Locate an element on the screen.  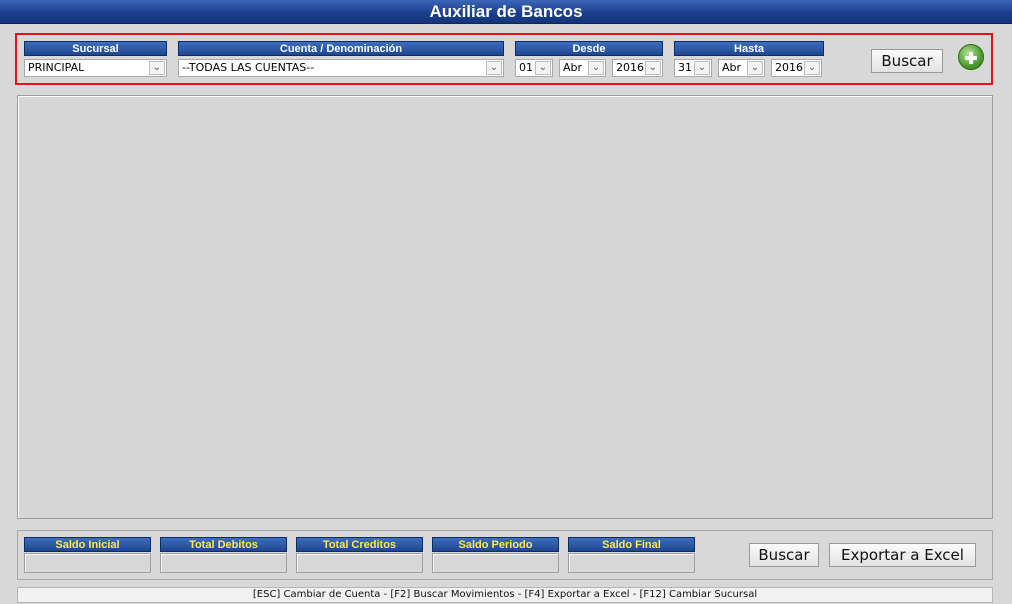
export-excel-button: Exportar a Excel is located at coordinates (902, 555).